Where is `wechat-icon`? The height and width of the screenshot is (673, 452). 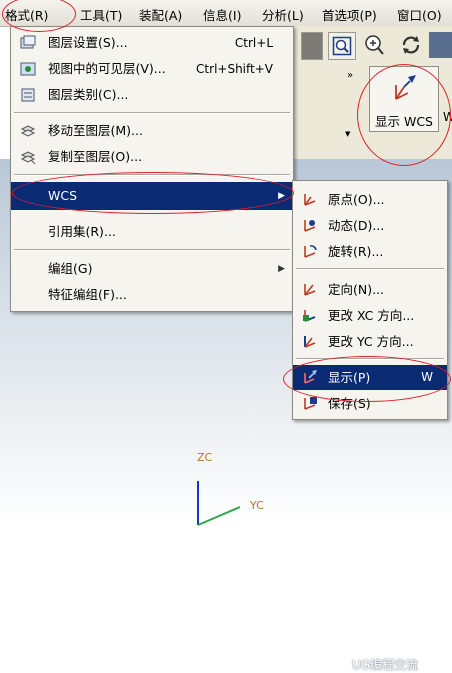 wechat-icon is located at coordinates (340, 665).